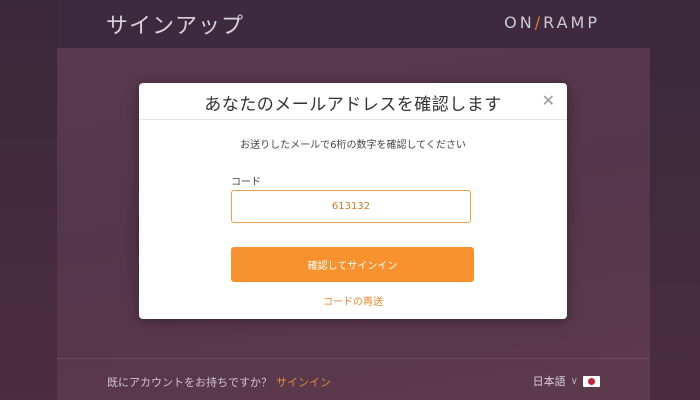 Image resolution: width=700 pixels, height=400 pixels. I want to click on signin-prompt-text: 既にアカウントをお持ちですか？, so click(189, 382).